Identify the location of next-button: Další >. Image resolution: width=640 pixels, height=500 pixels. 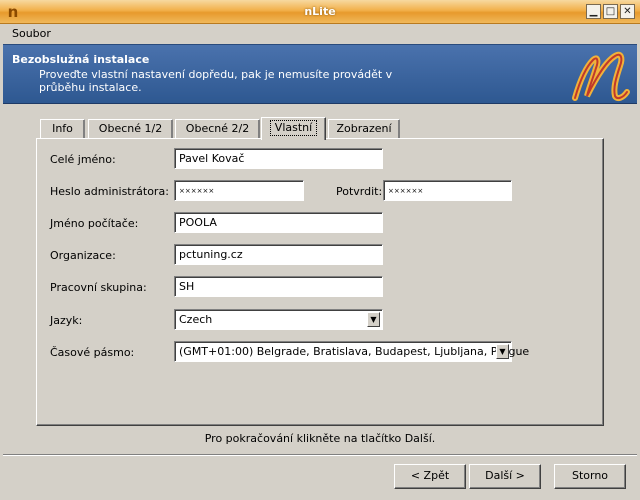
(505, 476).